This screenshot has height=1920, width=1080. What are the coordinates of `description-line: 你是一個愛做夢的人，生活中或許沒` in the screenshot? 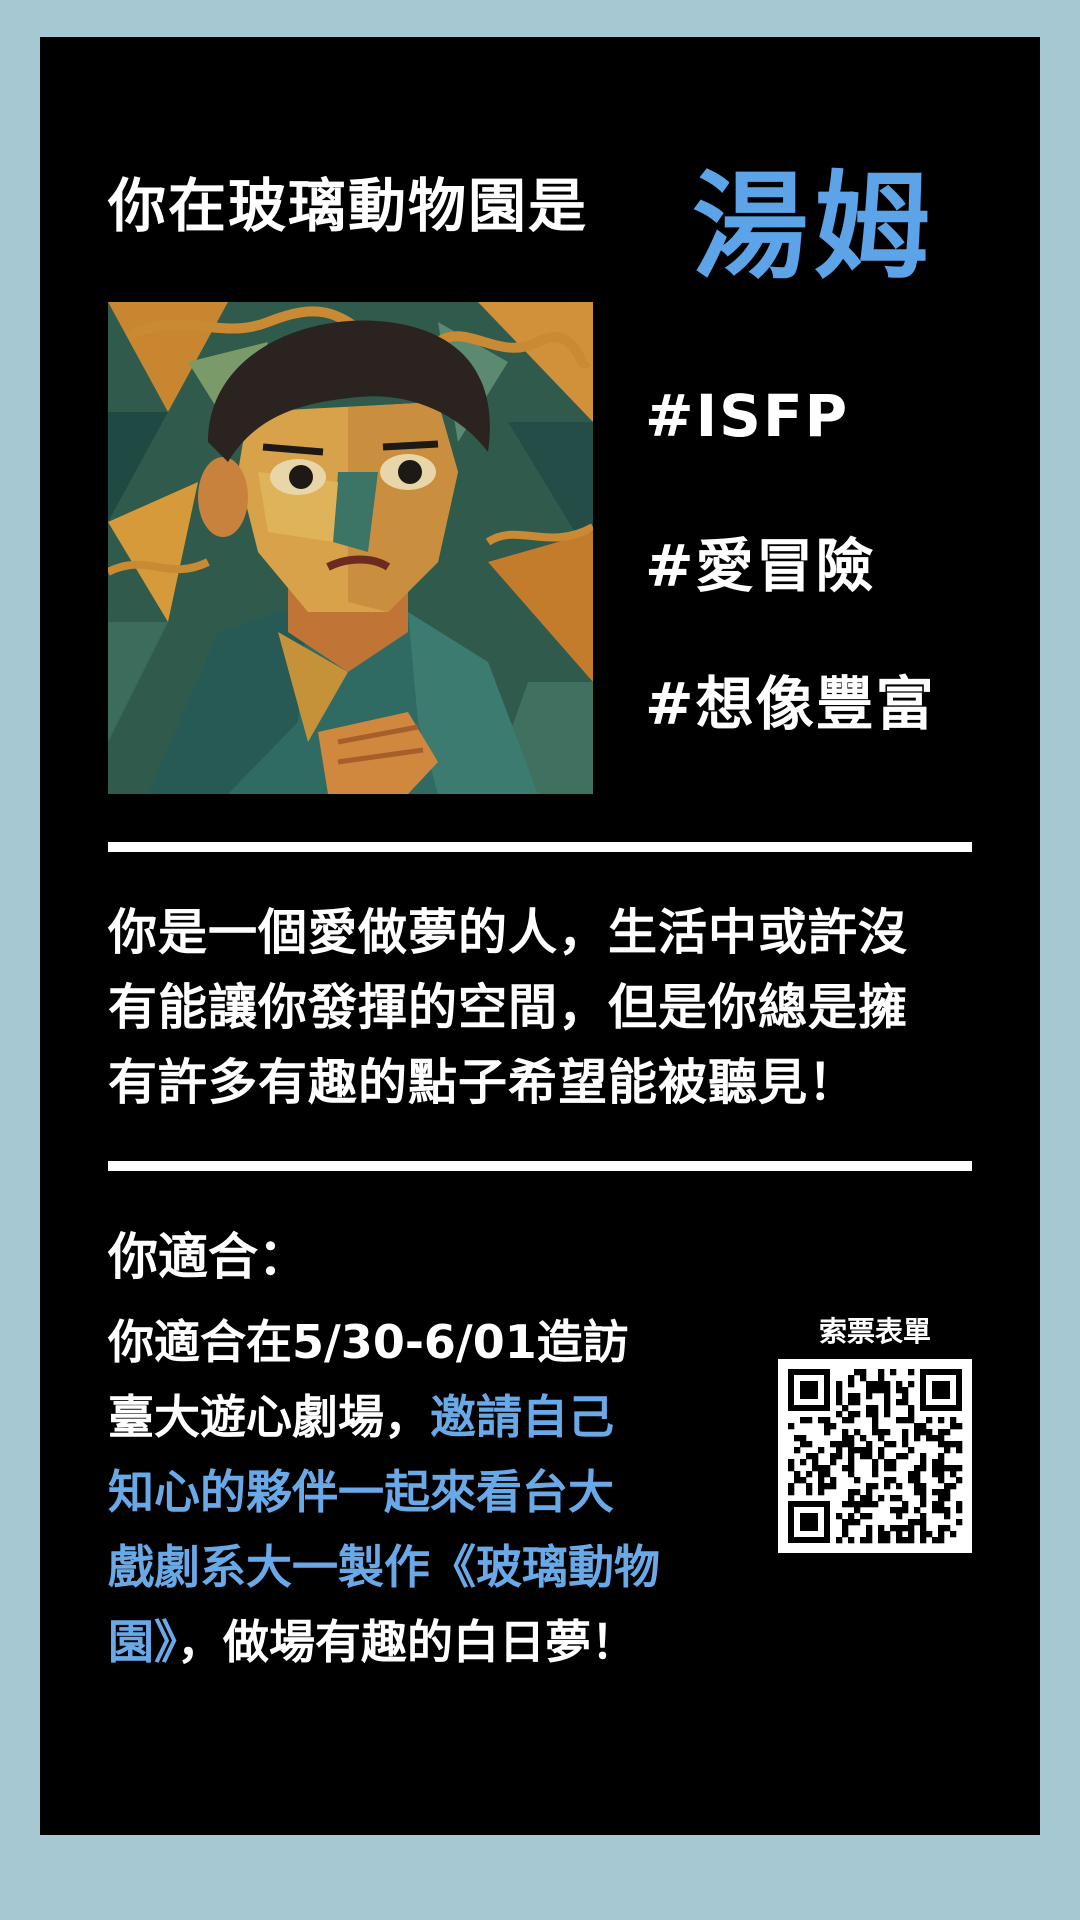 It's located at (508, 932).